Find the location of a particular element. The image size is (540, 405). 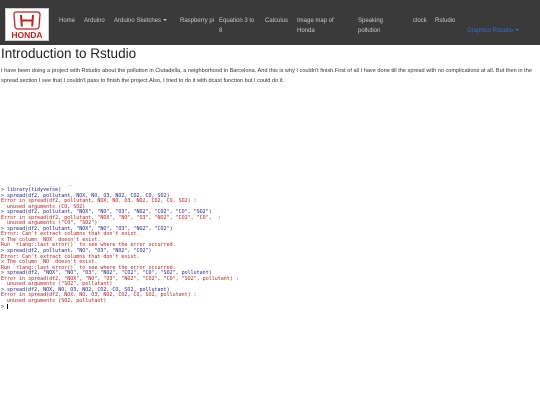

nav-arduino-label: Arduino is located at coordinates (94, 21).